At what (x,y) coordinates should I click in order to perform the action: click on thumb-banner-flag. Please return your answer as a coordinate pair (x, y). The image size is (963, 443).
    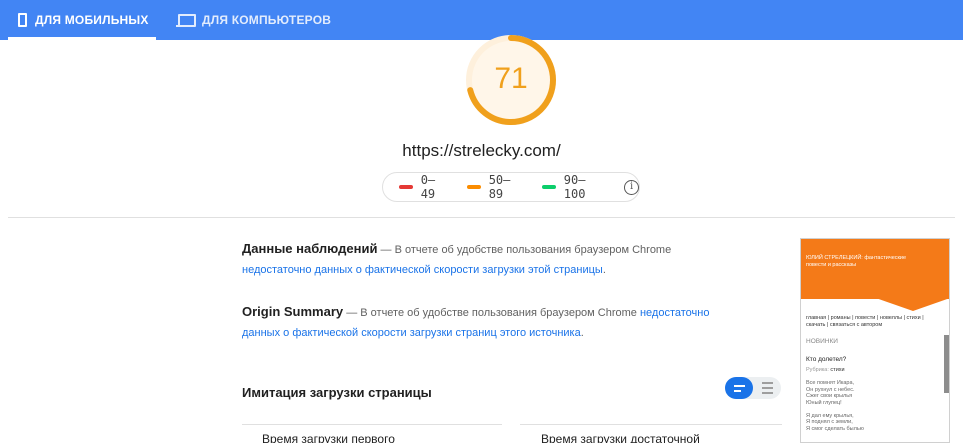
    Looking at the image, I should click on (911, 304).